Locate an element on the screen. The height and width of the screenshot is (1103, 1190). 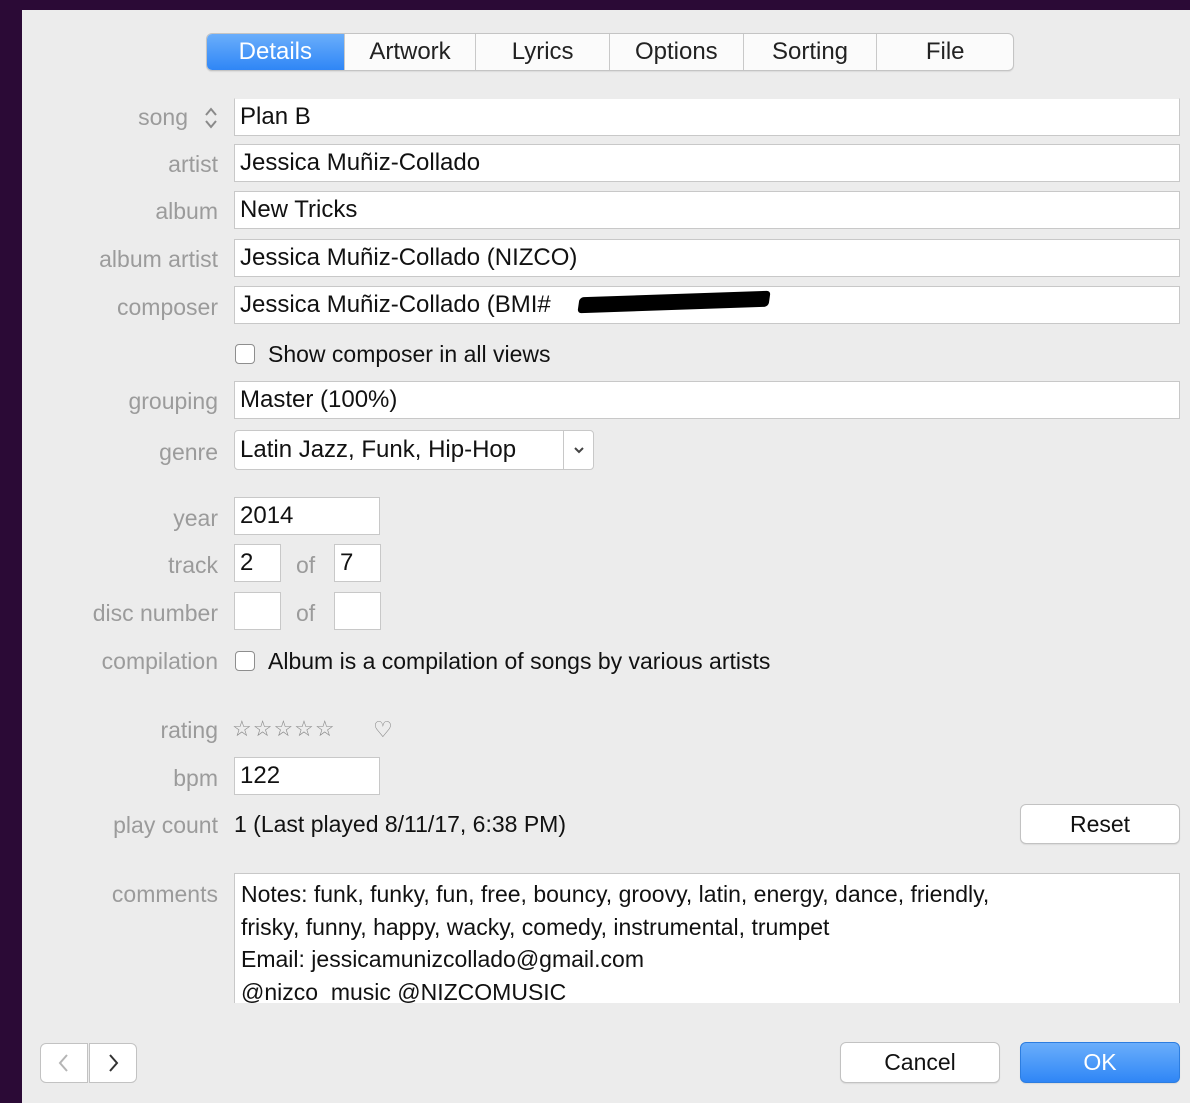
tab-file: File is located at coordinates (945, 52).